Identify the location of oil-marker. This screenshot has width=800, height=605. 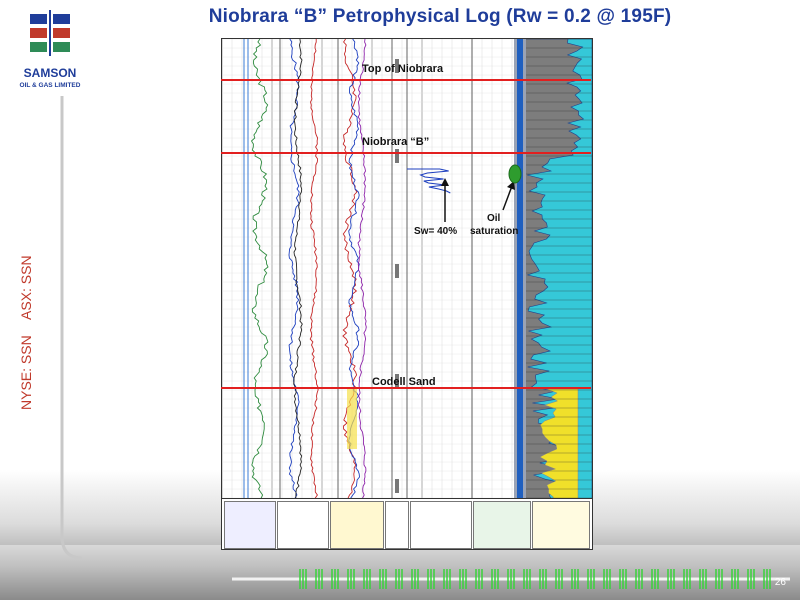
(515, 174).